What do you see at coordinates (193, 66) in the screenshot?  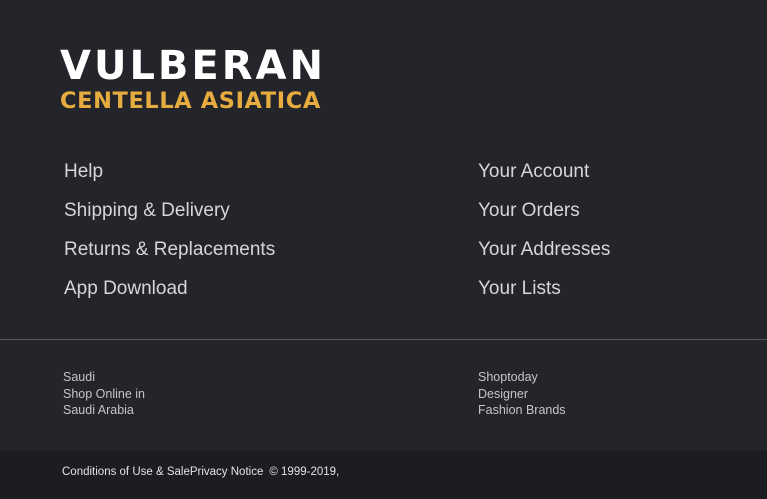 I see `brand-title: VULBERAN` at bounding box center [193, 66].